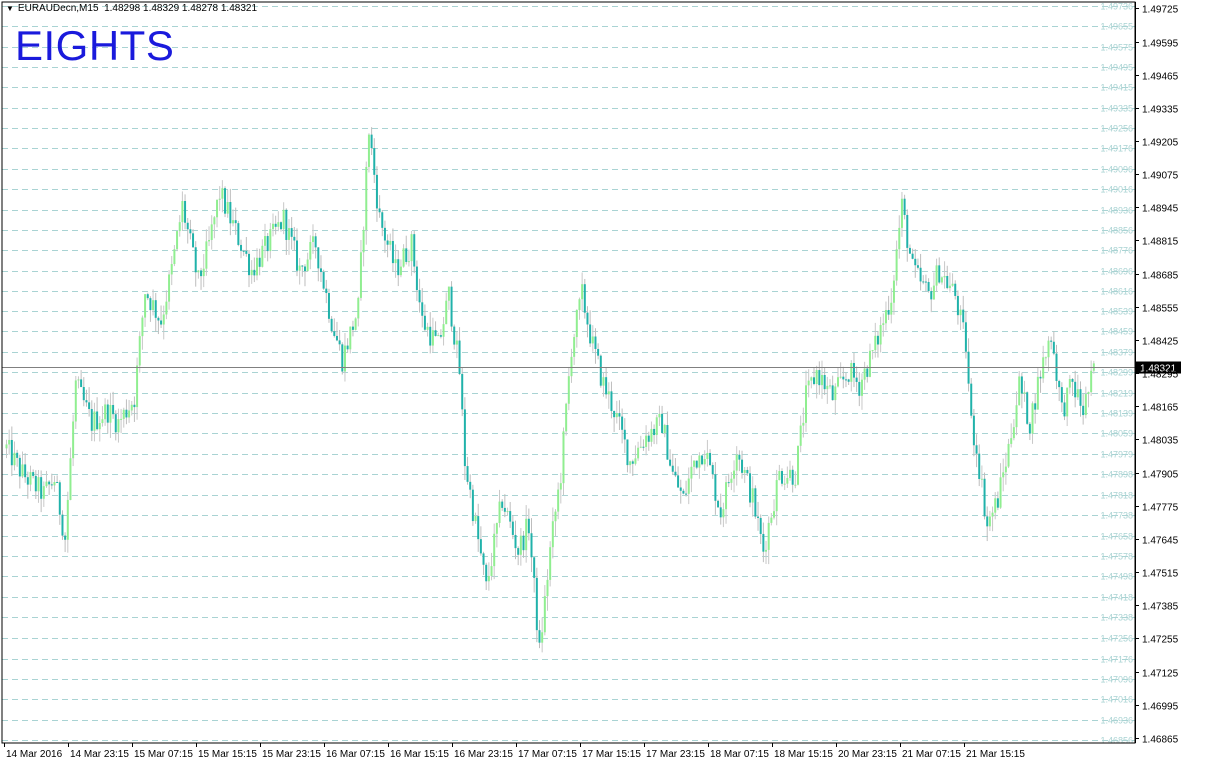  Describe the element at coordinates (1116, 598) in the screenshot. I see `level-label: 1.47418` at that location.